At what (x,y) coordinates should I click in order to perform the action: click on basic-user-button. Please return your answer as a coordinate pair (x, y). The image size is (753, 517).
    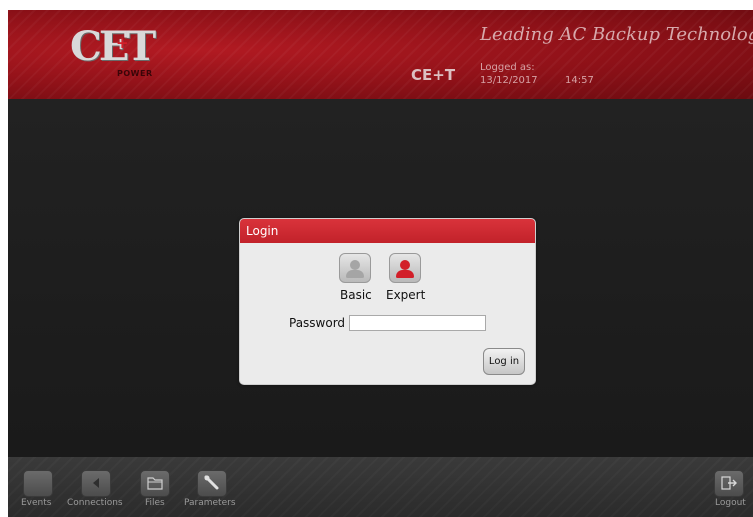
    Looking at the image, I should click on (355, 268).